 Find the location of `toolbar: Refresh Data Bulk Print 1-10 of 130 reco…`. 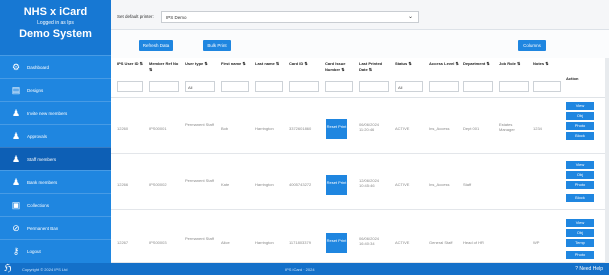

toolbar: Refresh Data Bulk Print 1-10 of 130 reco… is located at coordinates (360, 55).